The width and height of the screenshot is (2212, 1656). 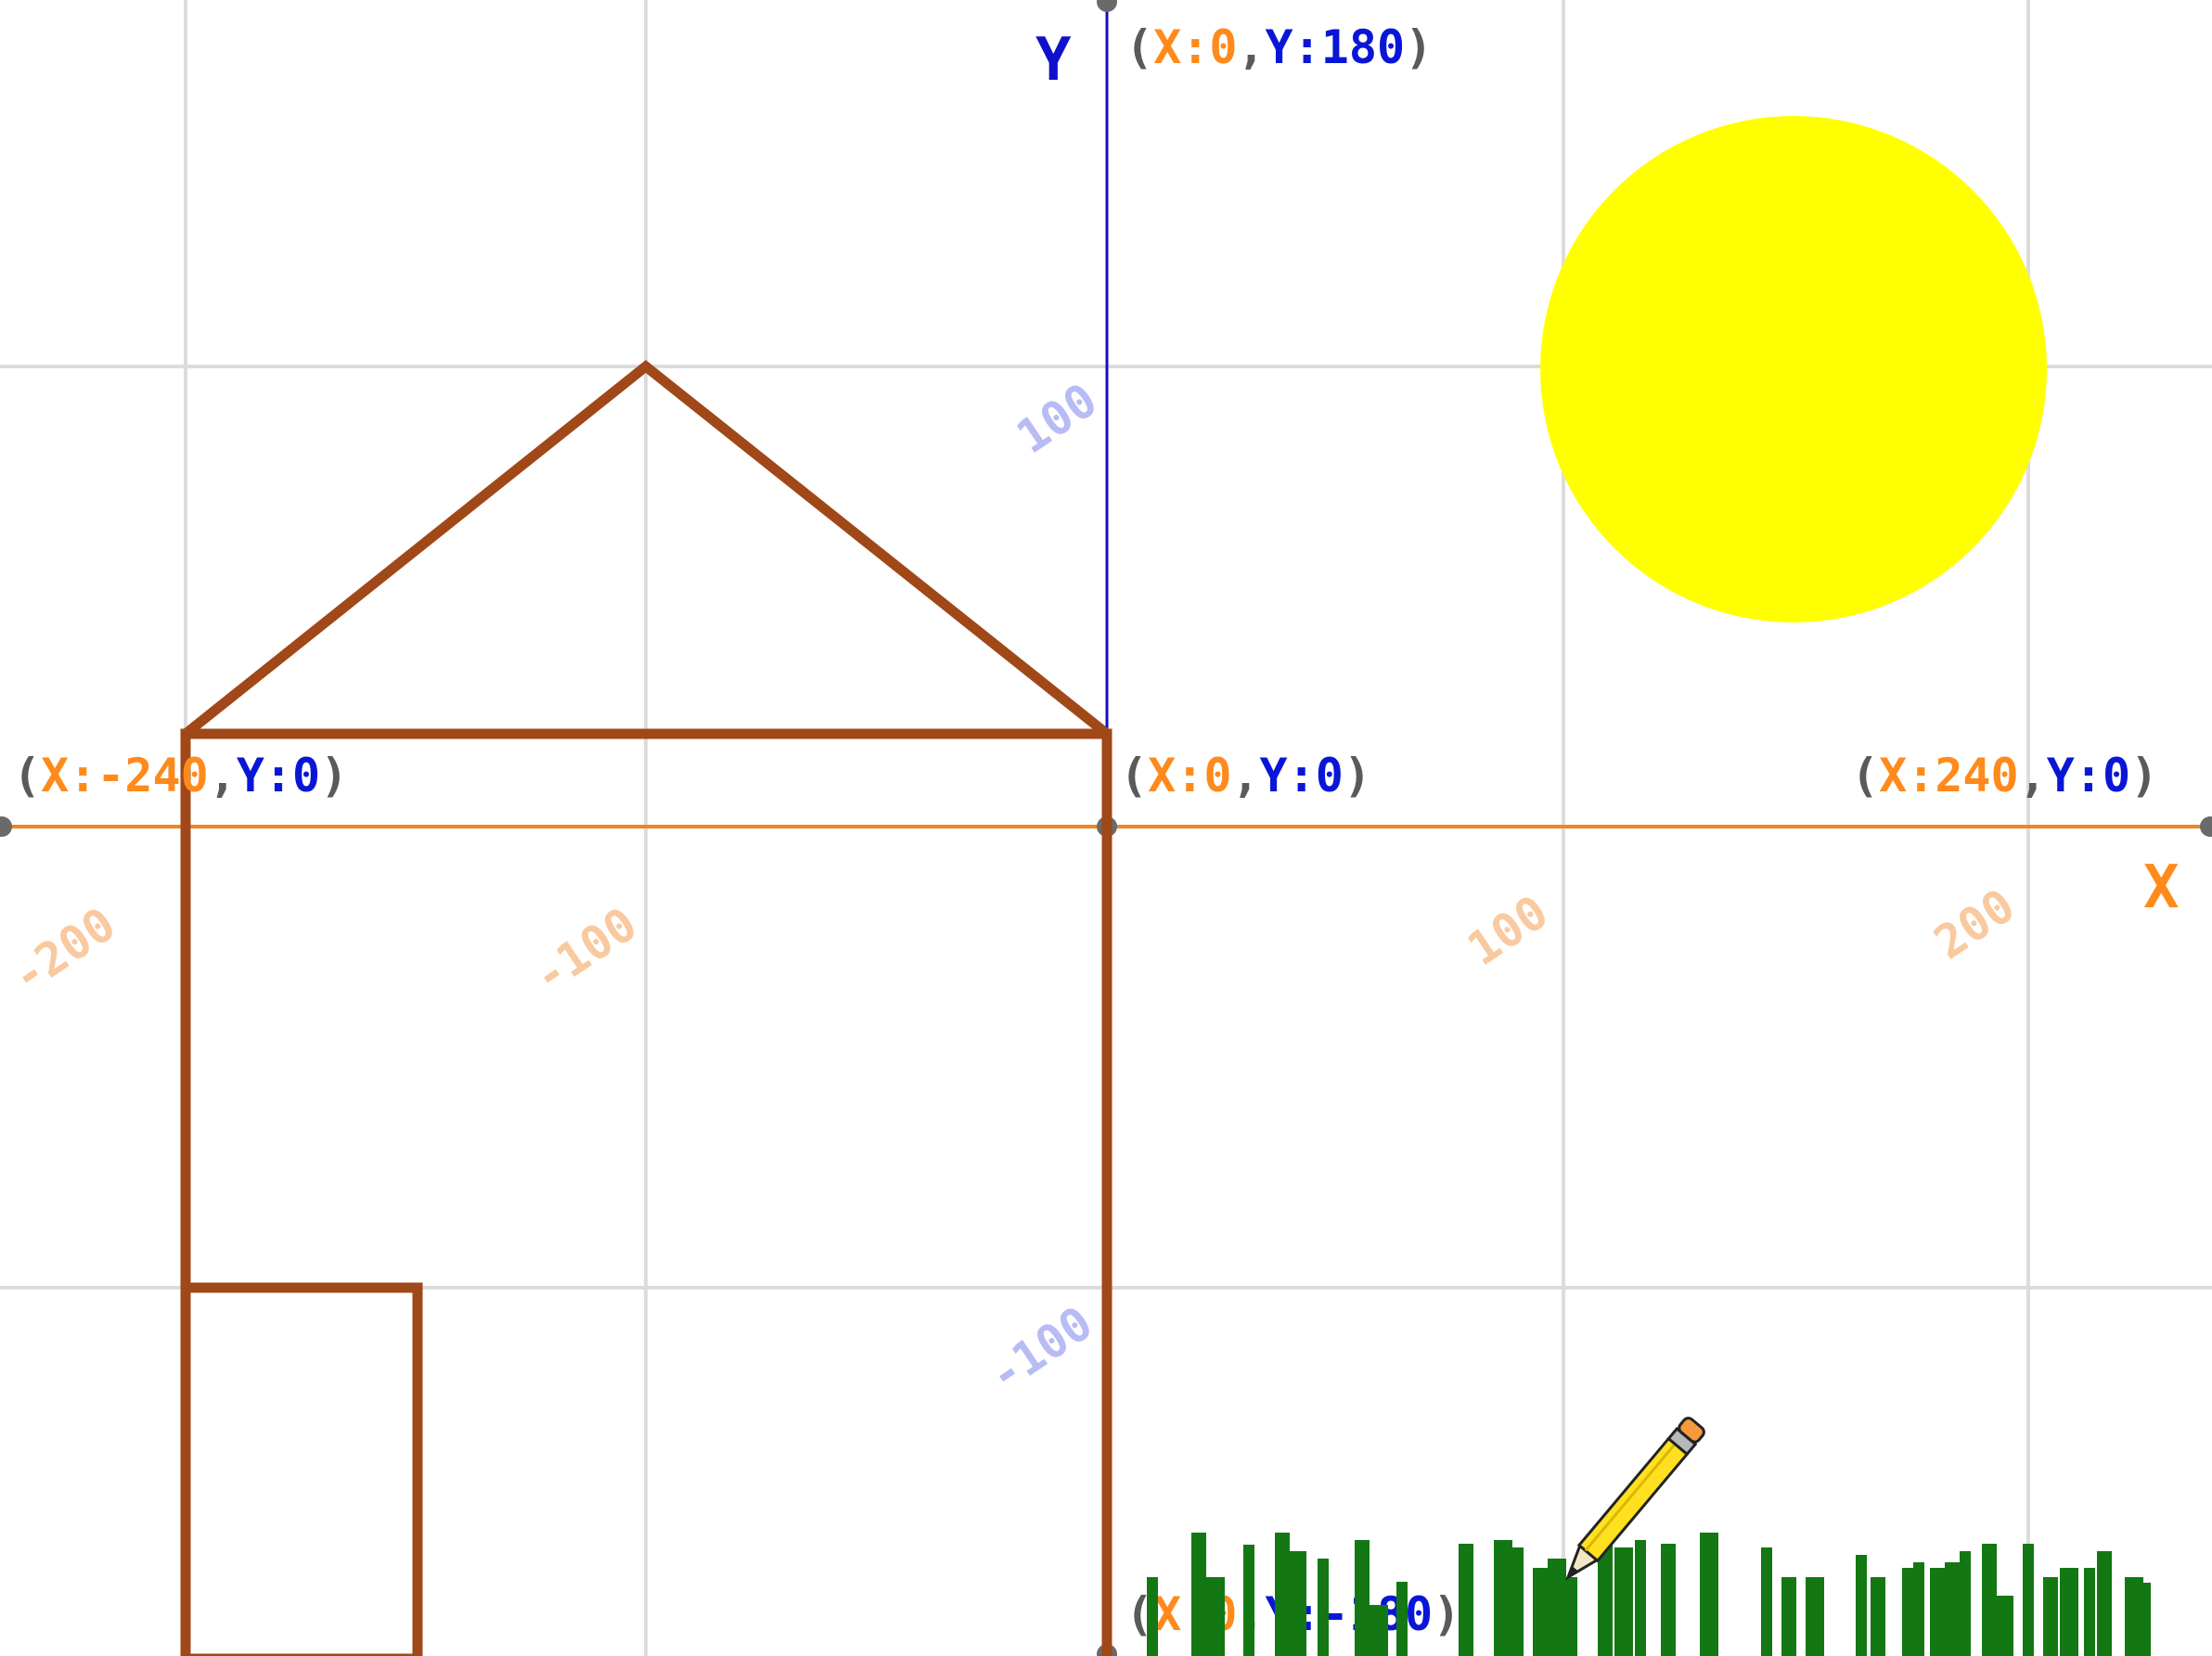 I want to click on coord-label-x-240: (X:240,Y:0), so click(x=2004, y=775).